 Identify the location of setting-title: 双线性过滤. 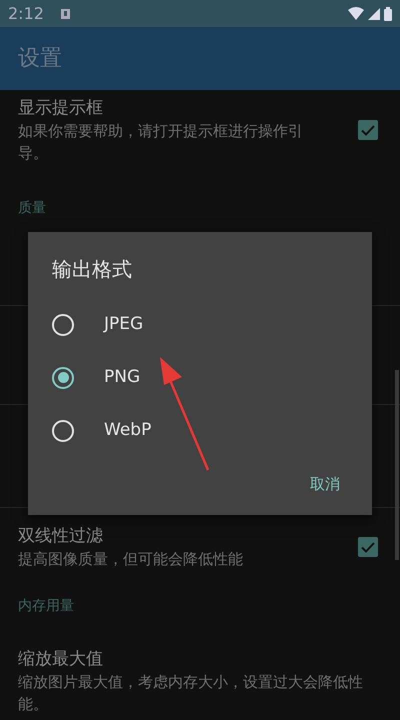
(61, 536).